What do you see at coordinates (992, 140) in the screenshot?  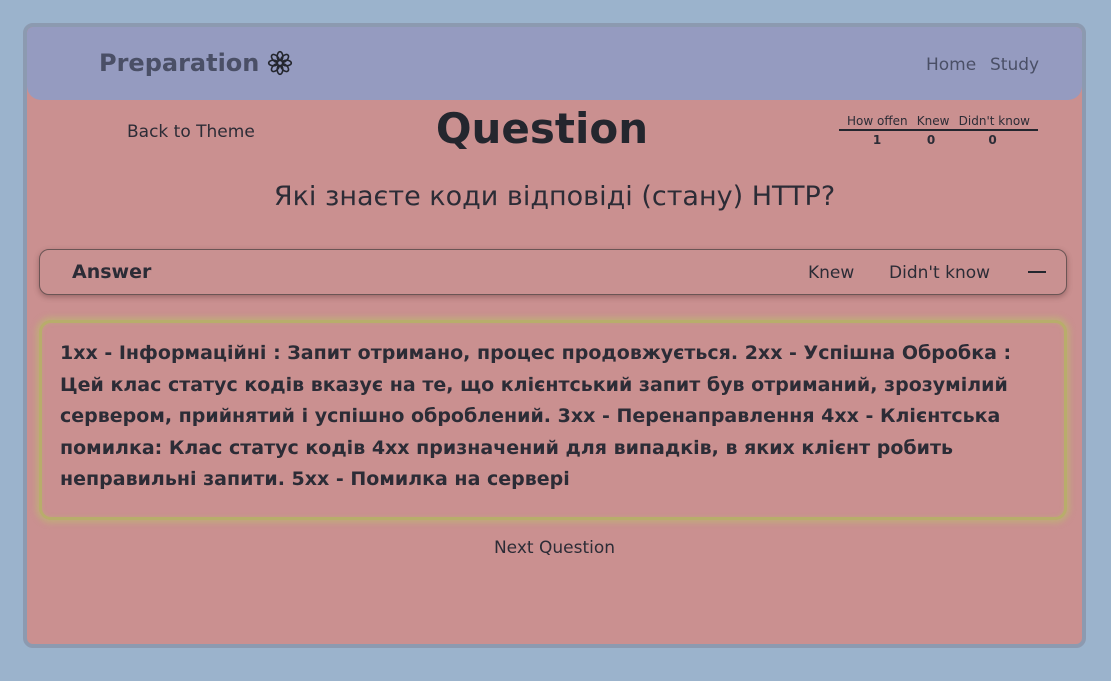 I see `stats-value-didnt-know: 0` at bounding box center [992, 140].